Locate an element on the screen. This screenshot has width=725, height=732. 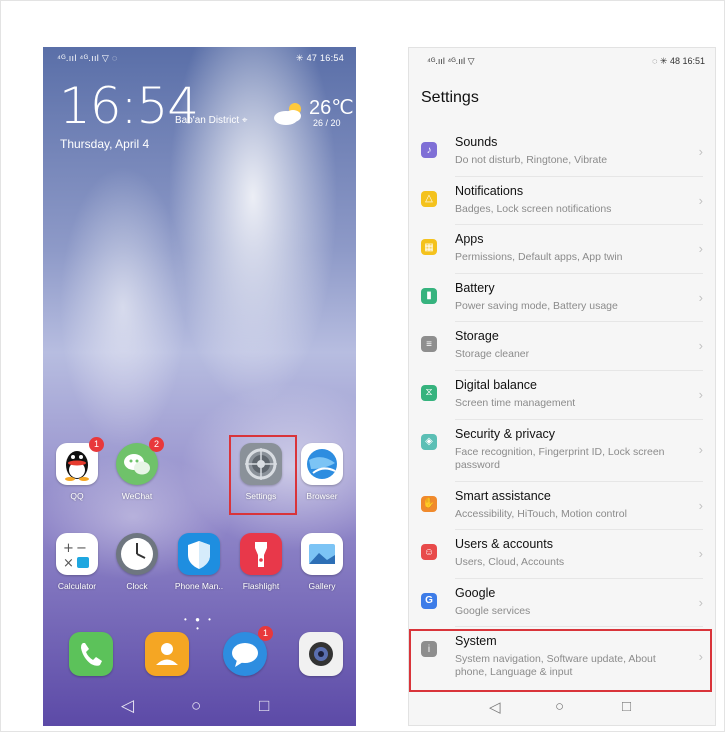
item-subtitle: Accessibility, HiTouch, Motion control is located at coordinates (541, 513).